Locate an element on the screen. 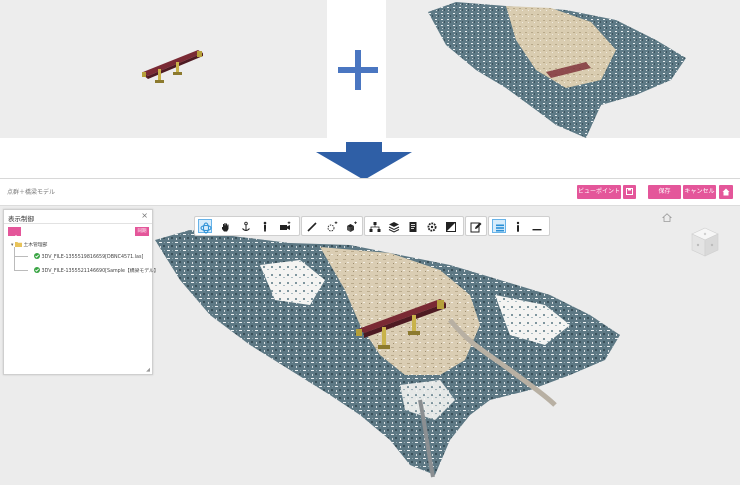  hierarchy-button is located at coordinates (375, 226).